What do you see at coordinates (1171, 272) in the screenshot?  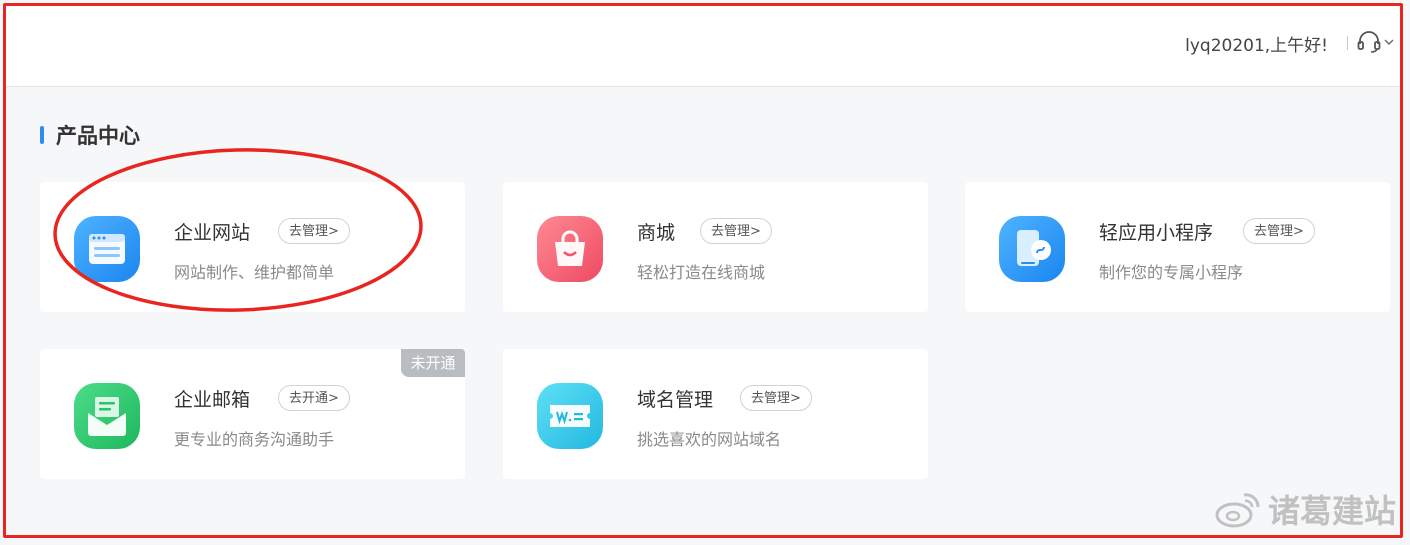 I see `product-desc: 制作您的专属小程序` at bounding box center [1171, 272].